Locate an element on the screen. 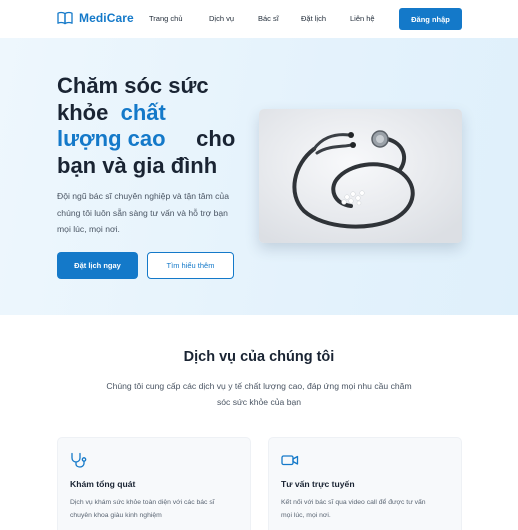  service-card-title: Tư vấn trực tuyến is located at coordinates (318, 484).